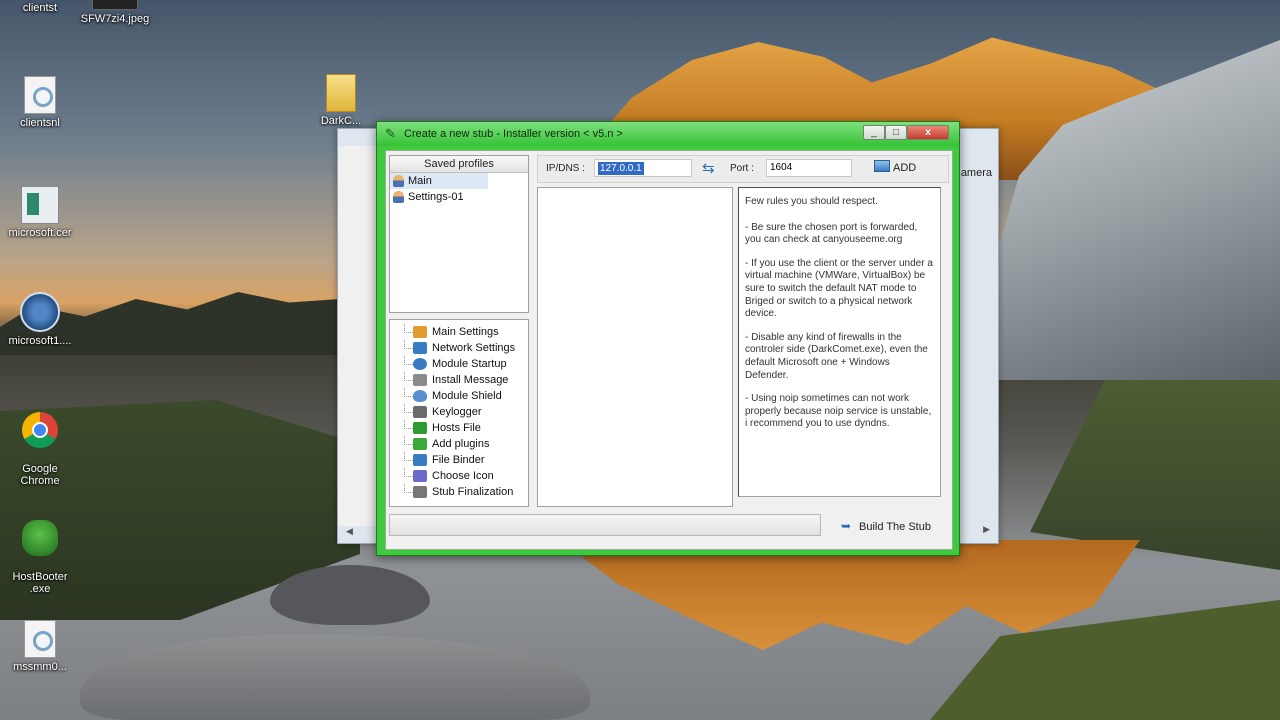 The width and height of the screenshot is (1280, 720). Describe the element at coordinates (459, 164) in the screenshot. I see `saved-profiles-header: Saved profiles` at that location.